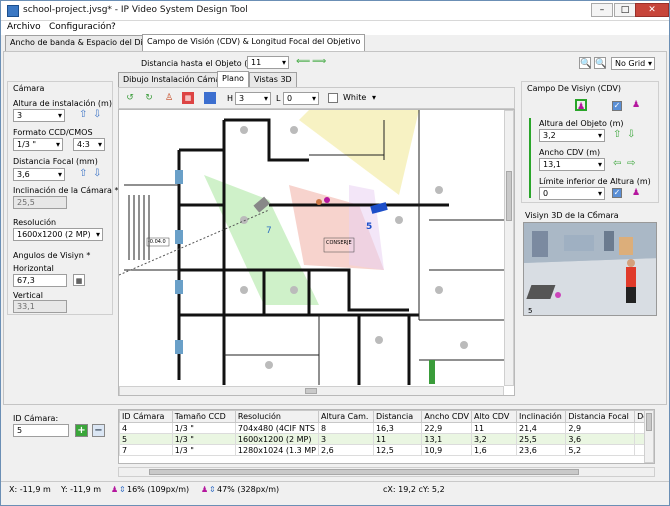  I want to click on vertical-field: 33,1, so click(40, 306).